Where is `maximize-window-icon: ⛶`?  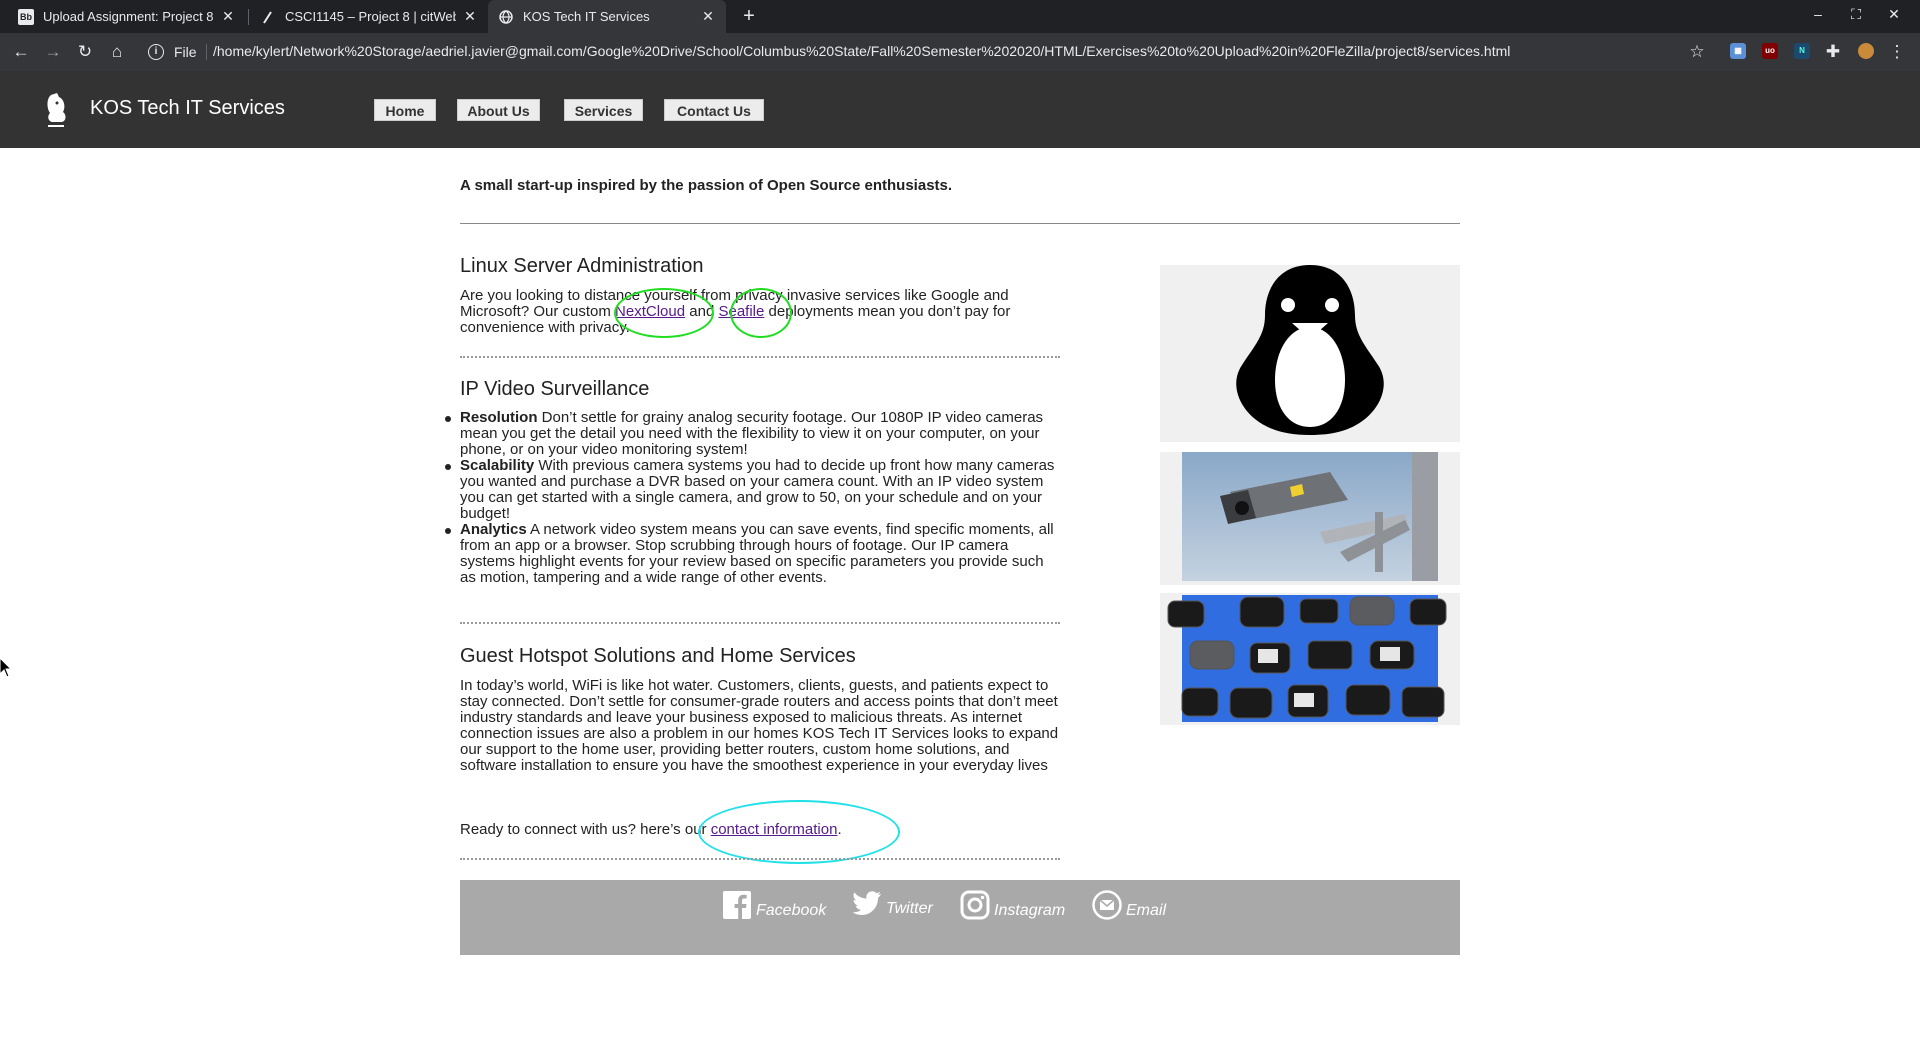 maximize-window-icon: ⛶ is located at coordinates (1856, 14).